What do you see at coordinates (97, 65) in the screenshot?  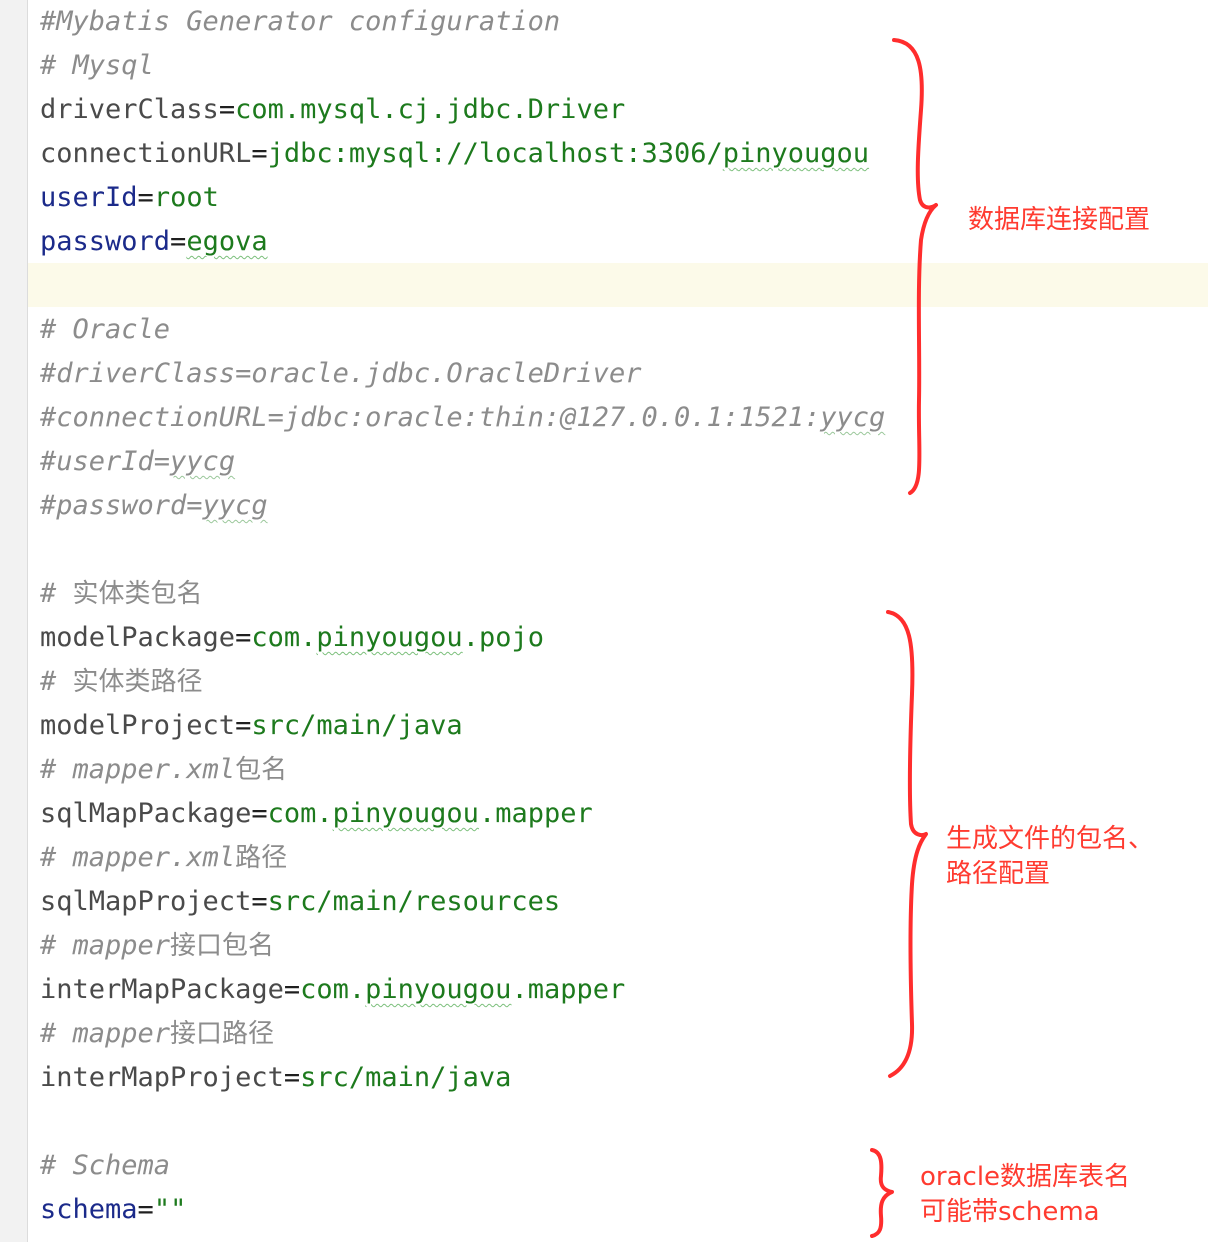 I see `code-line-2: # Mysql` at bounding box center [97, 65].